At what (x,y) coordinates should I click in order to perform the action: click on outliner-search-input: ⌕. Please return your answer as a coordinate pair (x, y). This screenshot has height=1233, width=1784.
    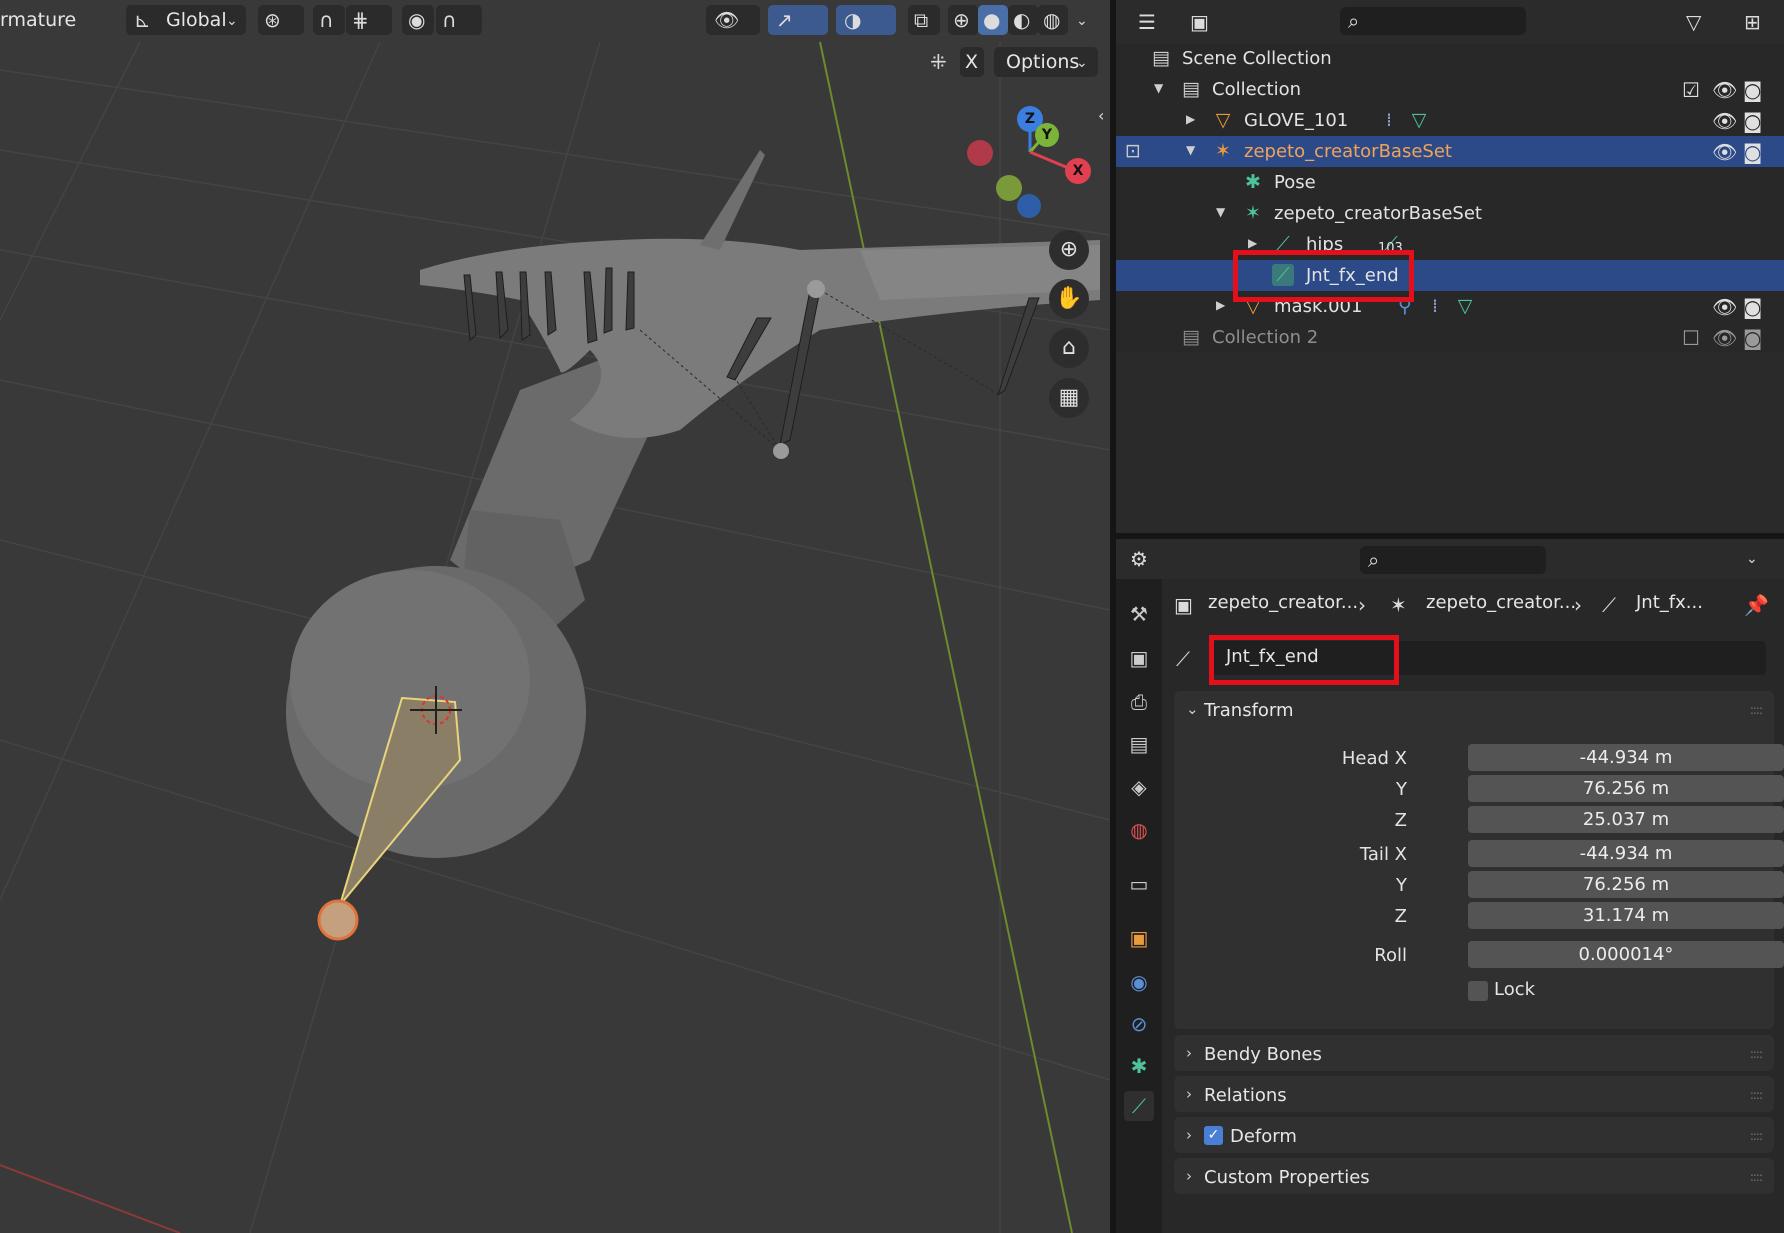
    Looking at the image, I should click on (1433, 21).